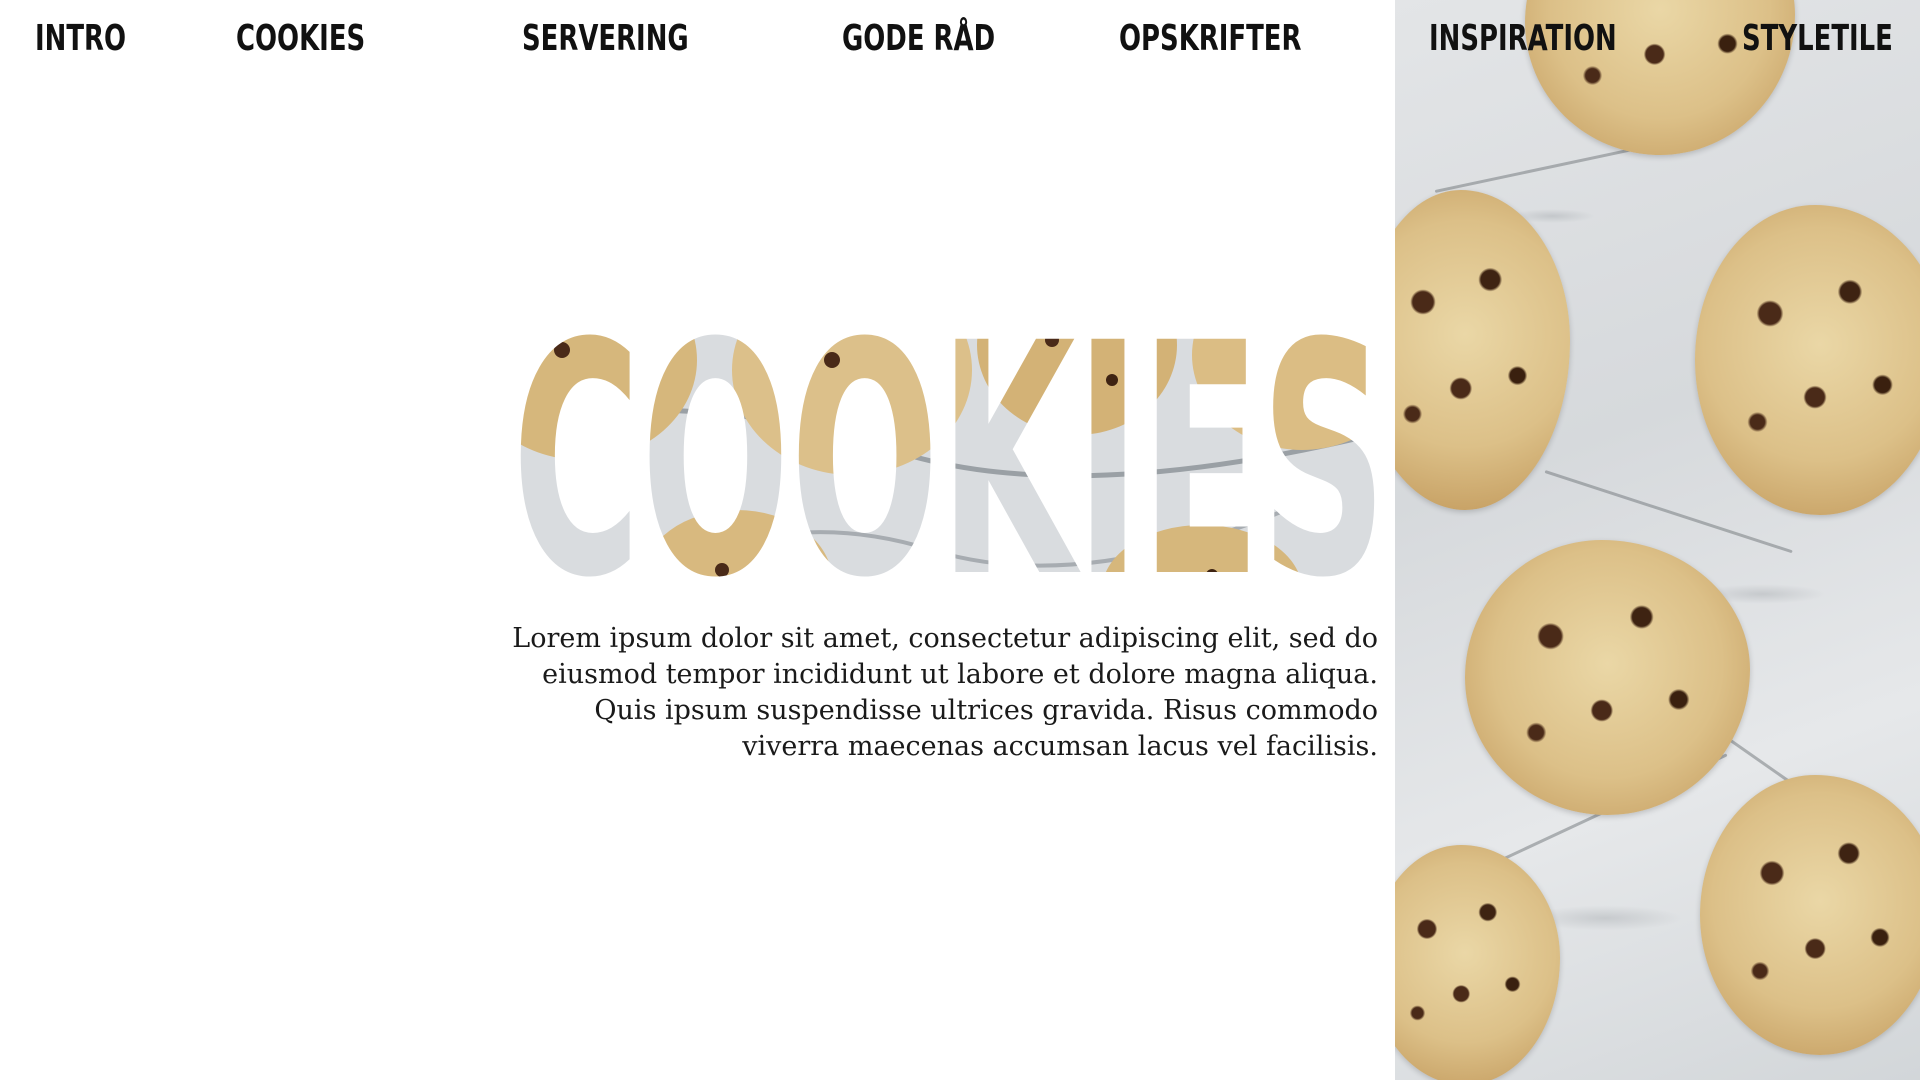  What do you see at coordinates (1523, 38) in the screenshot?
I see `nav-item-inspiration: INSPIRATION` at bounding box center [1523, 38].